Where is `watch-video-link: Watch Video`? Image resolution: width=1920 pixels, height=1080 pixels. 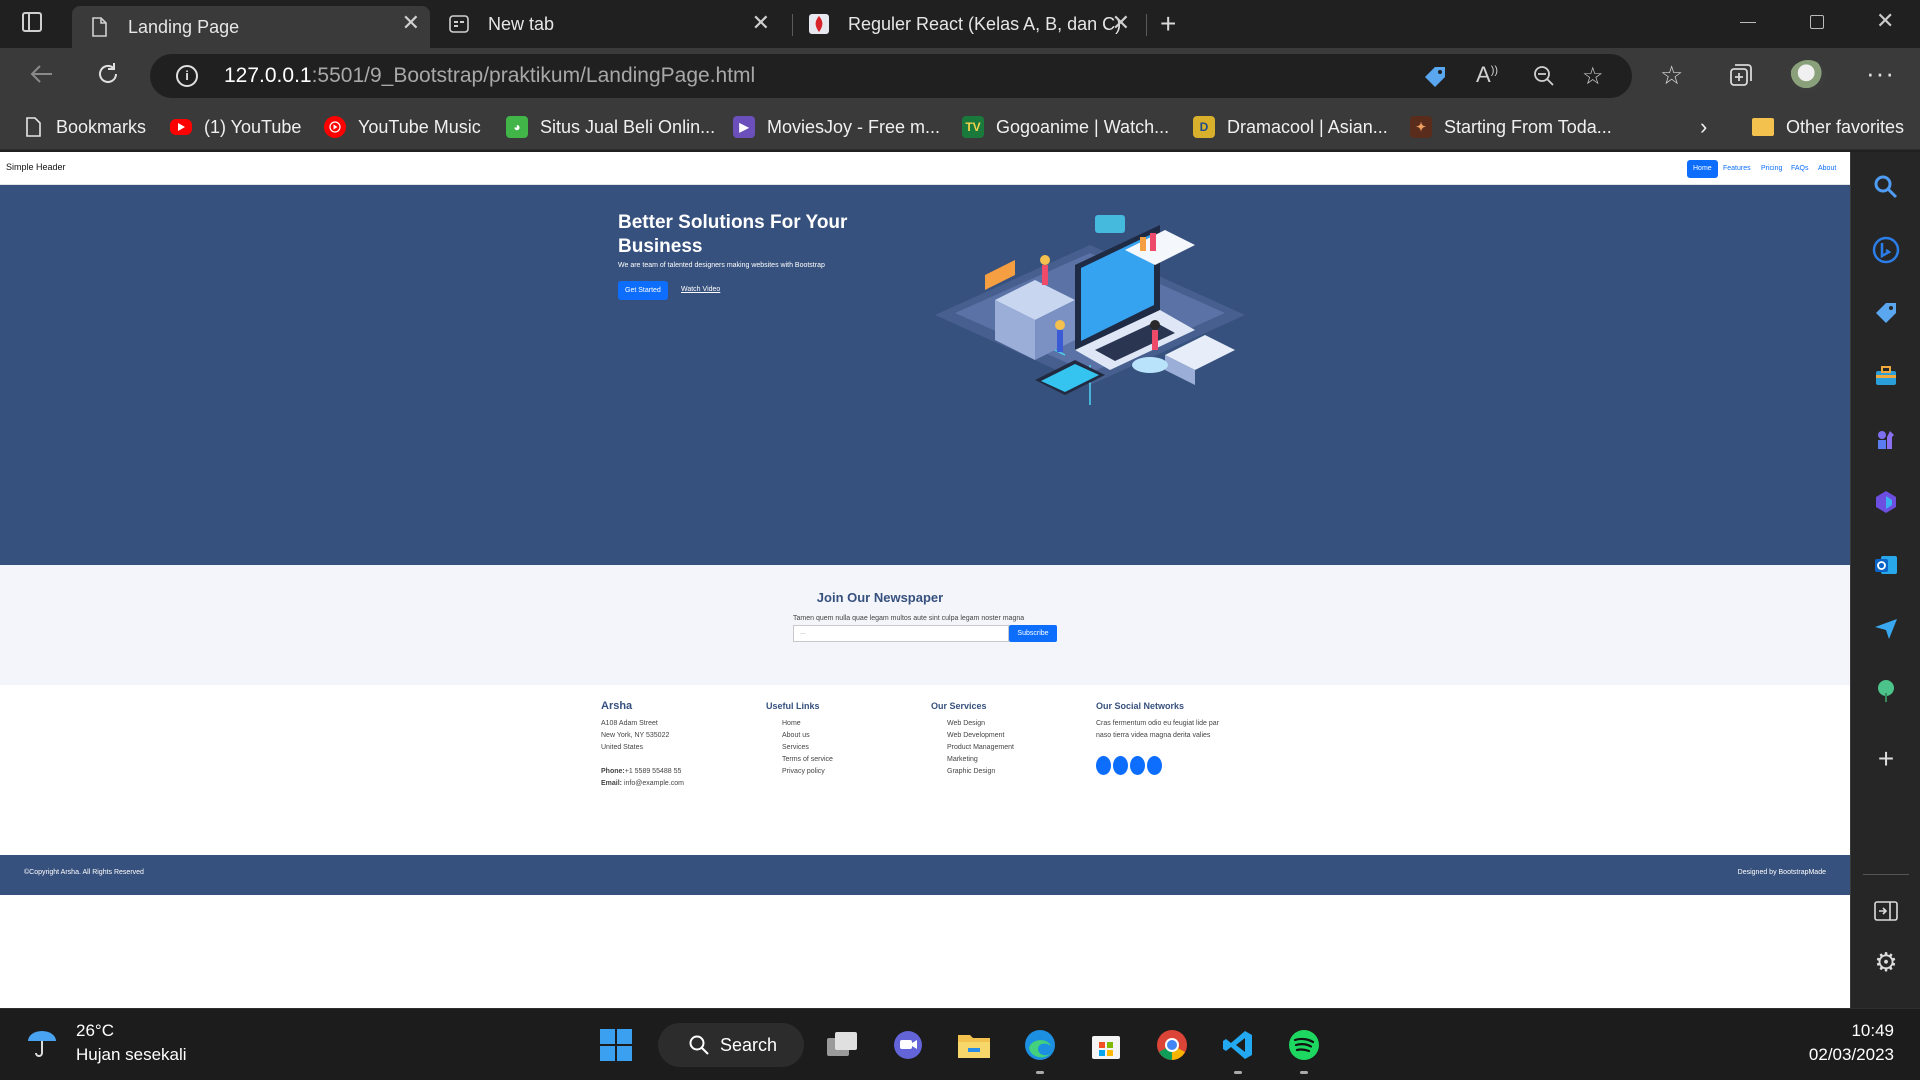
watch-video-link: Watch Video is located at coordinates (700, 289).